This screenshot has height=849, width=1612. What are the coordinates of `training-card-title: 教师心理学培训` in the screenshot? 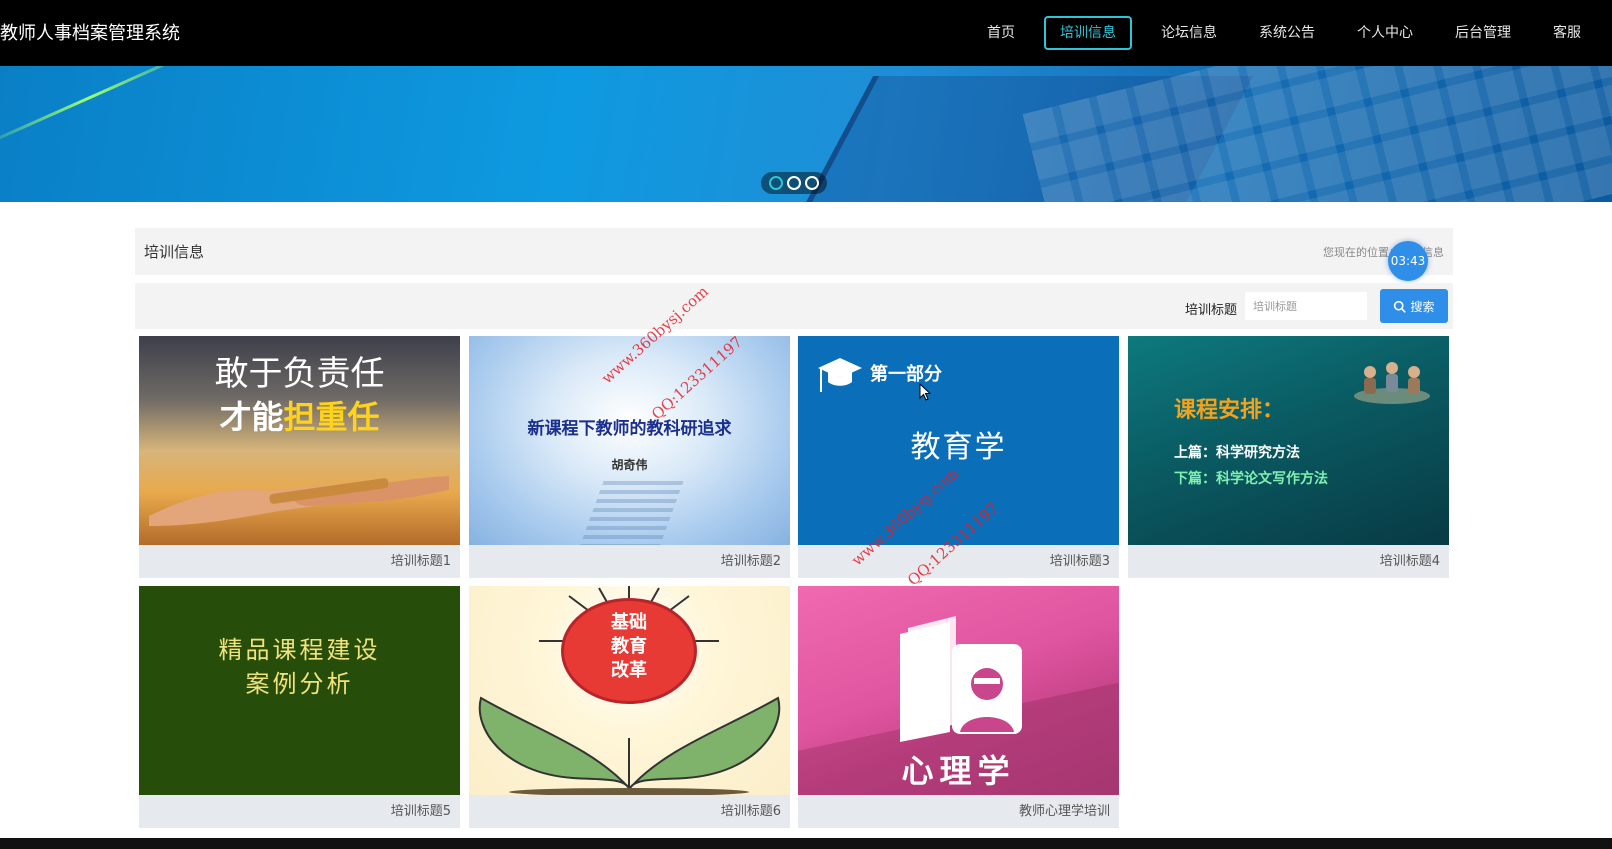 It's located at (1064, 809).